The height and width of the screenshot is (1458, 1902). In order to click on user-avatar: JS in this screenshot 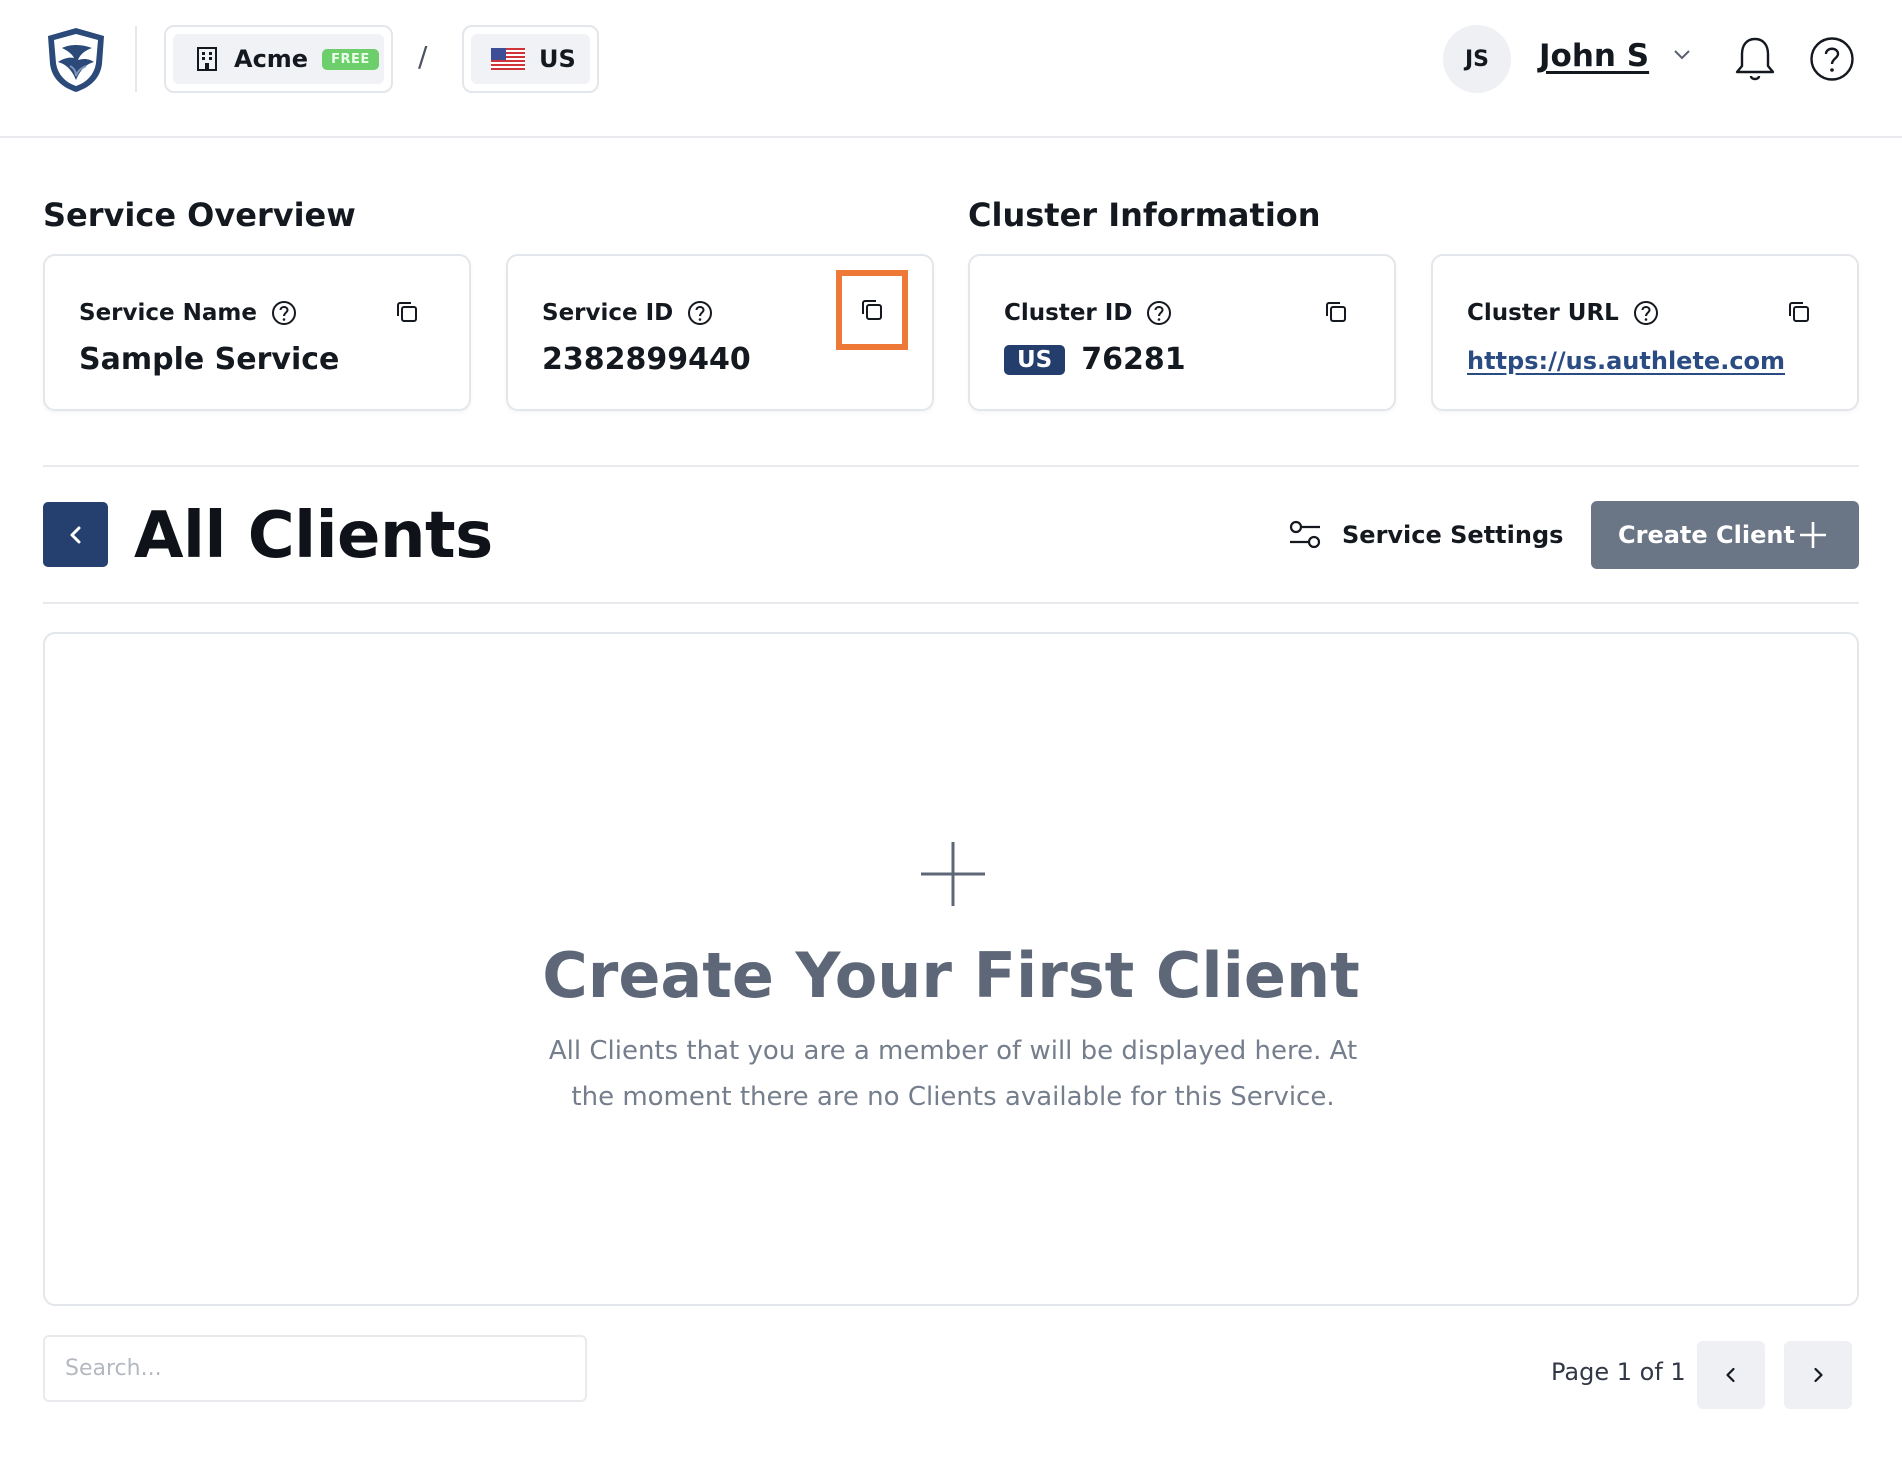, I will do `click(1477, 59)`.